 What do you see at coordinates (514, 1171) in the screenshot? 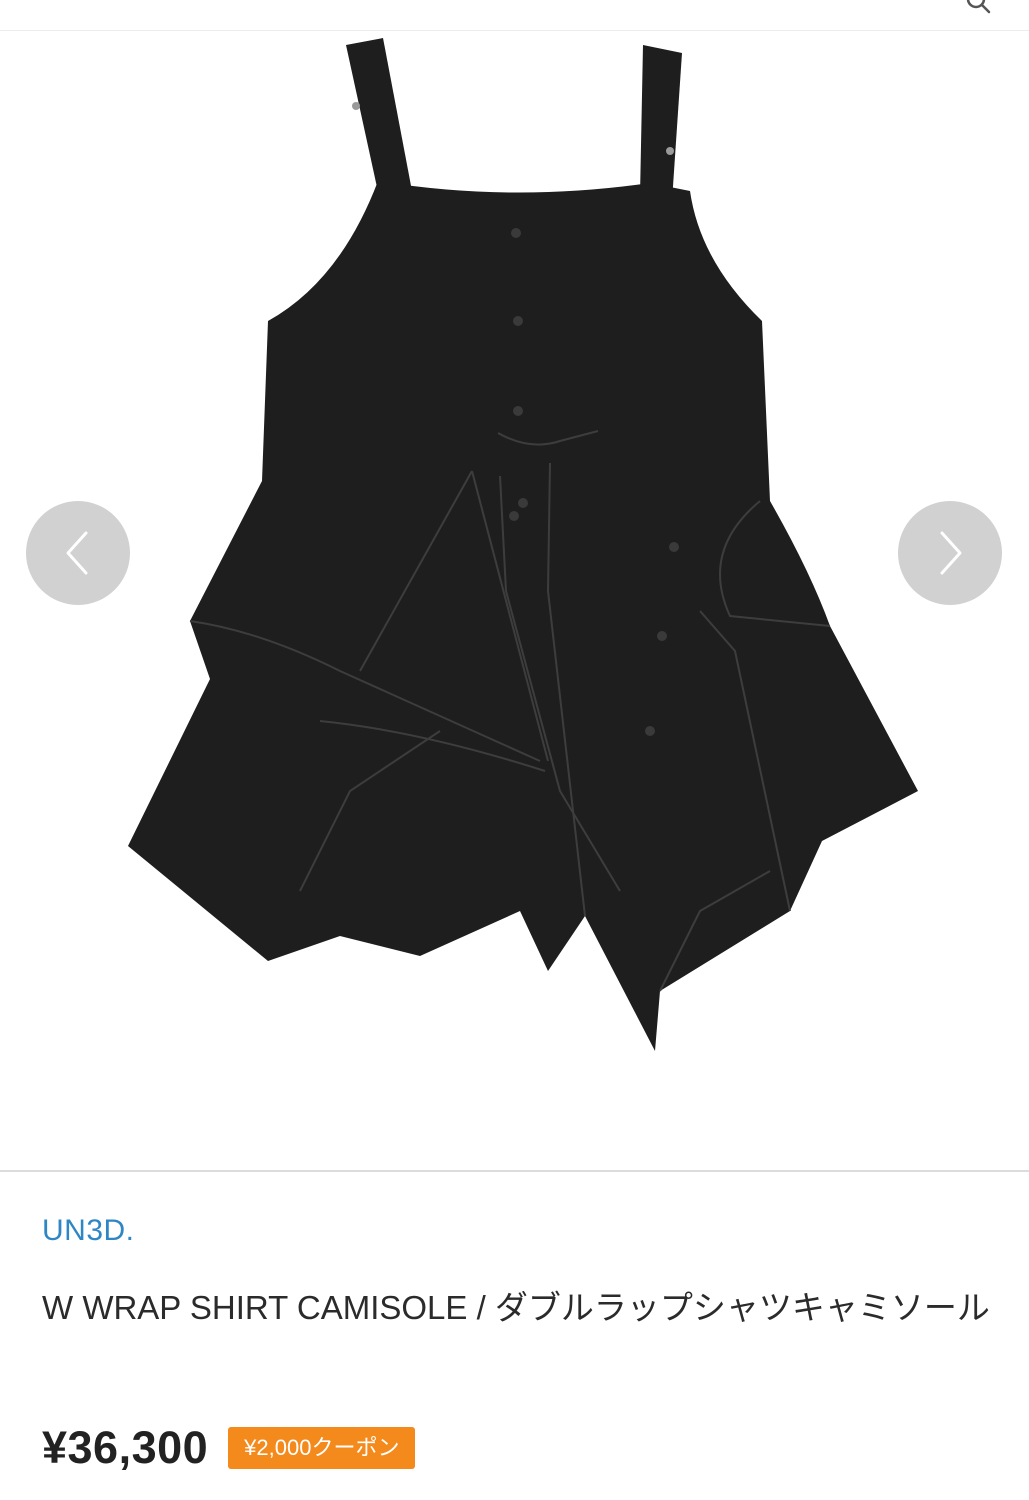
I see `section-divider` at bounding box center [514, 1171].